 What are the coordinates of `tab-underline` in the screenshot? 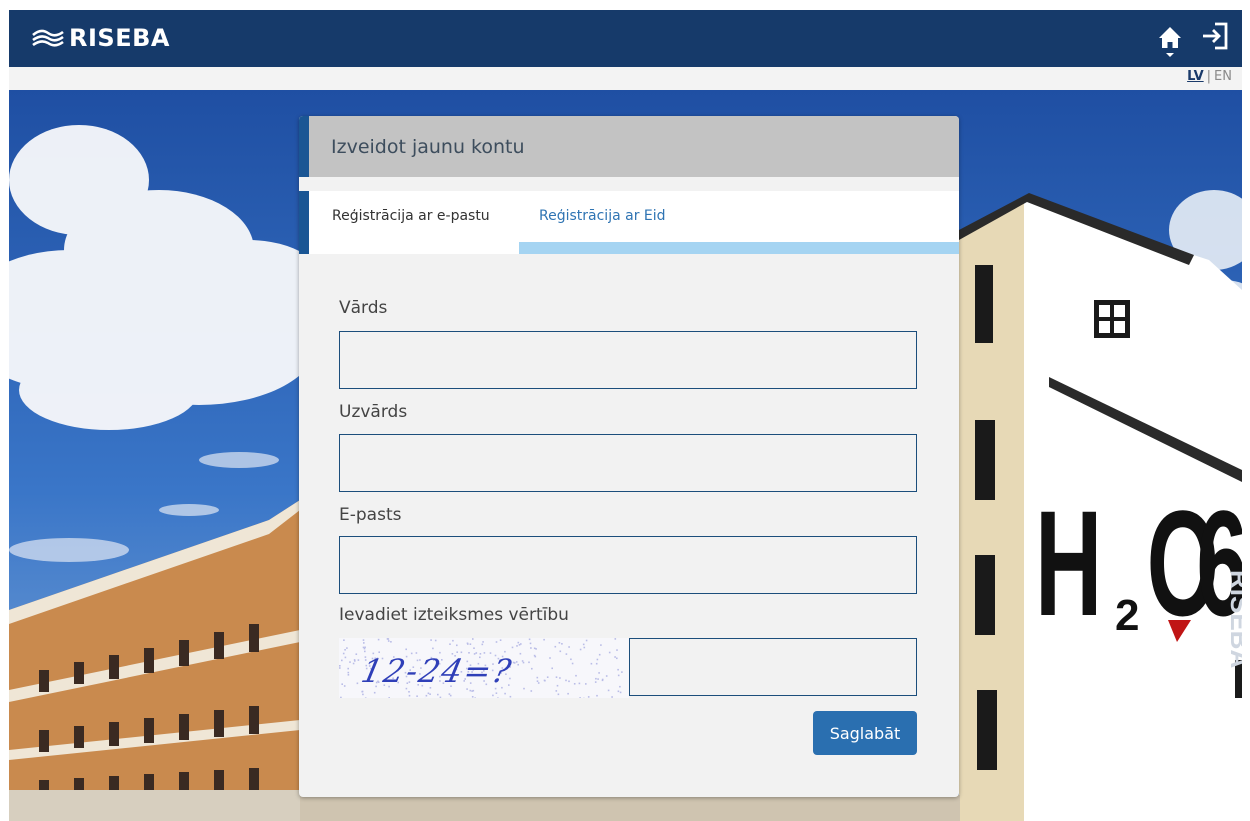 It's located at (739, 248).